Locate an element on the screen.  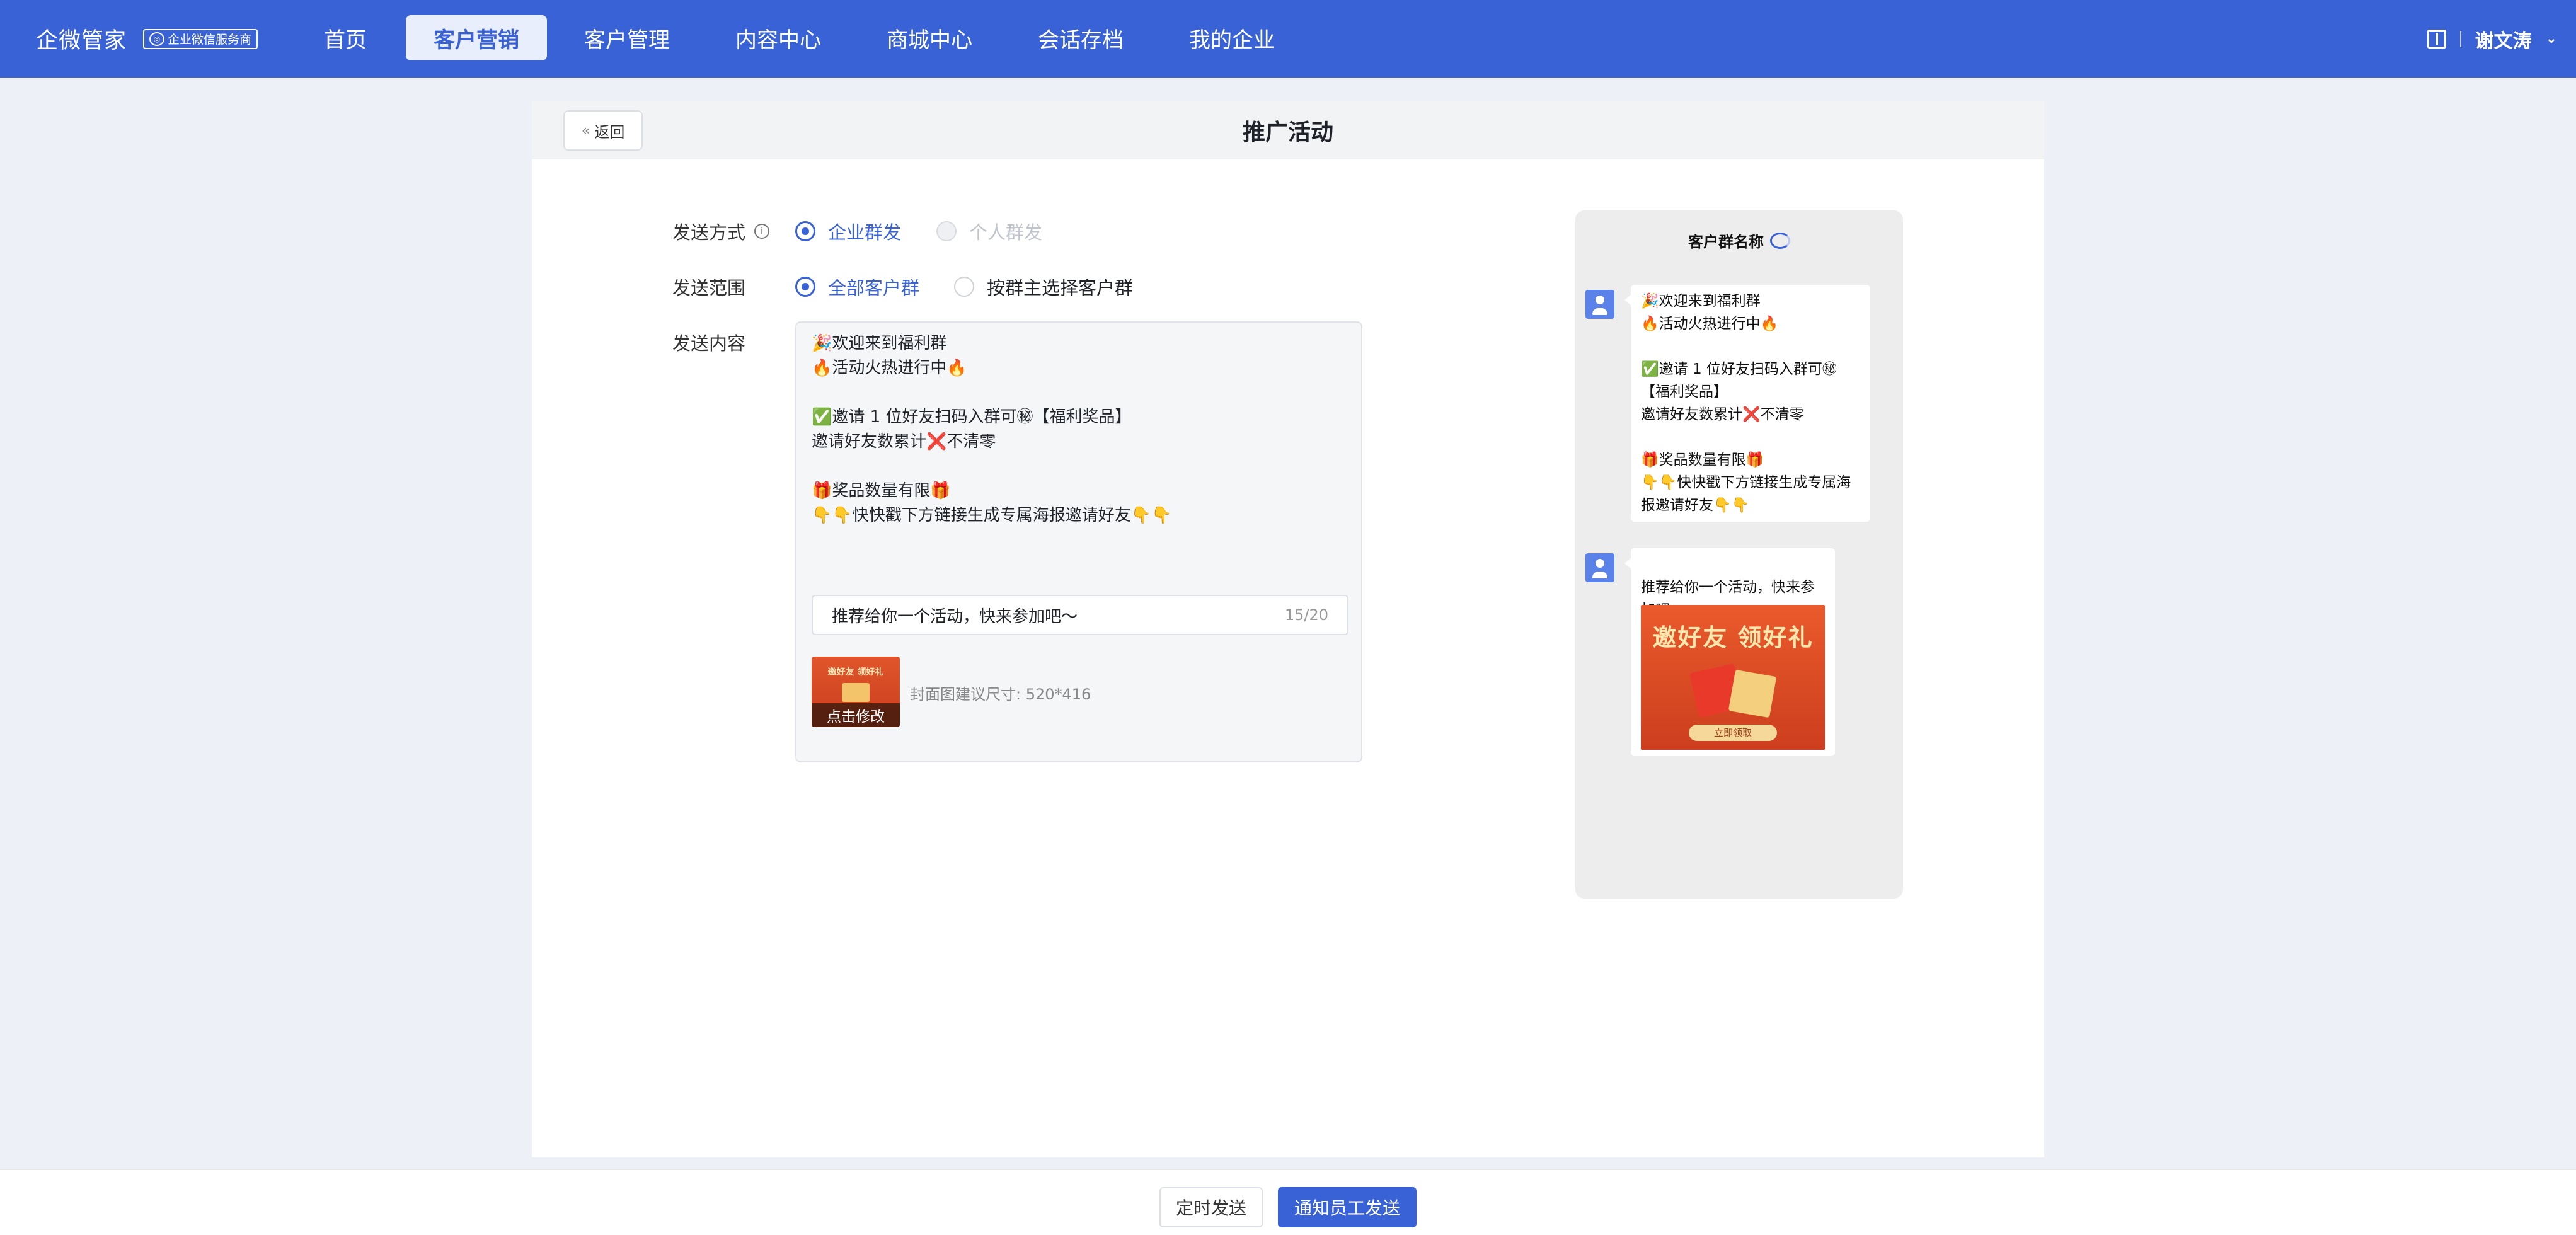
nav-item-customer-management: 客户管理 is located at coordinates (627, 37).